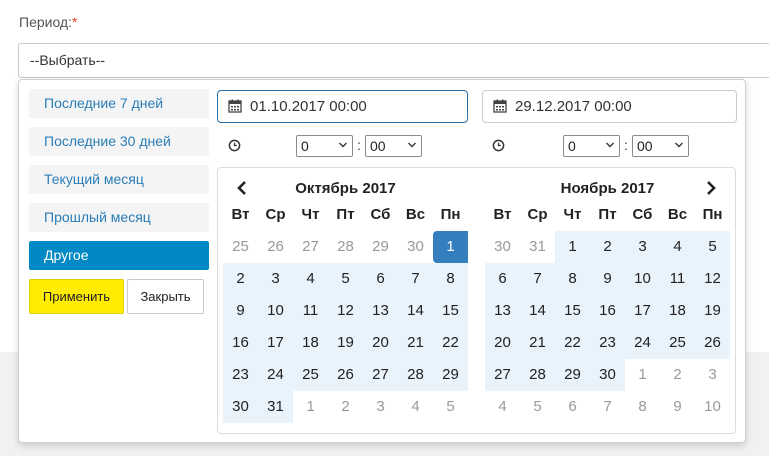  I want to click on range-last-7-days: Последние 7 дней, so click(119, 103).